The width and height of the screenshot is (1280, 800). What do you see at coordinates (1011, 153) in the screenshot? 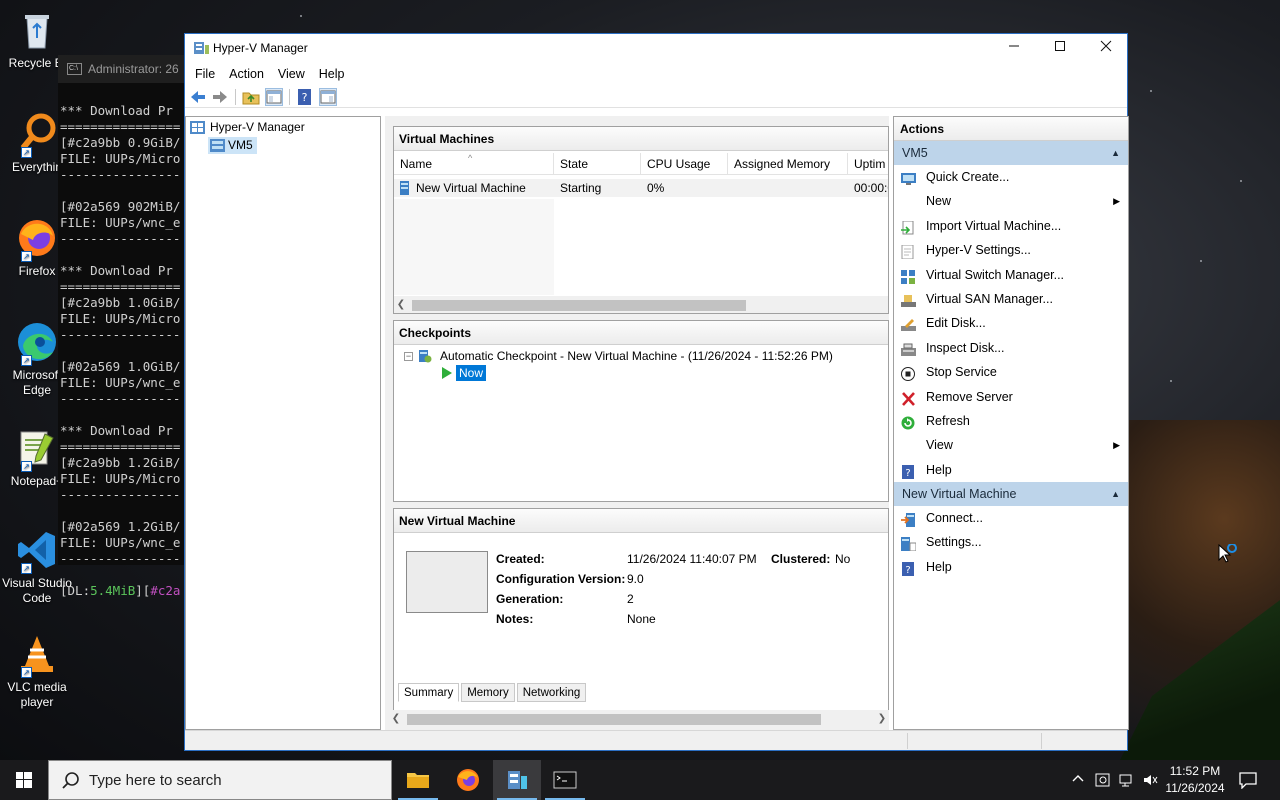
I see `actions-group-server: VM5 ▲` at bounding box center [1011, 153].